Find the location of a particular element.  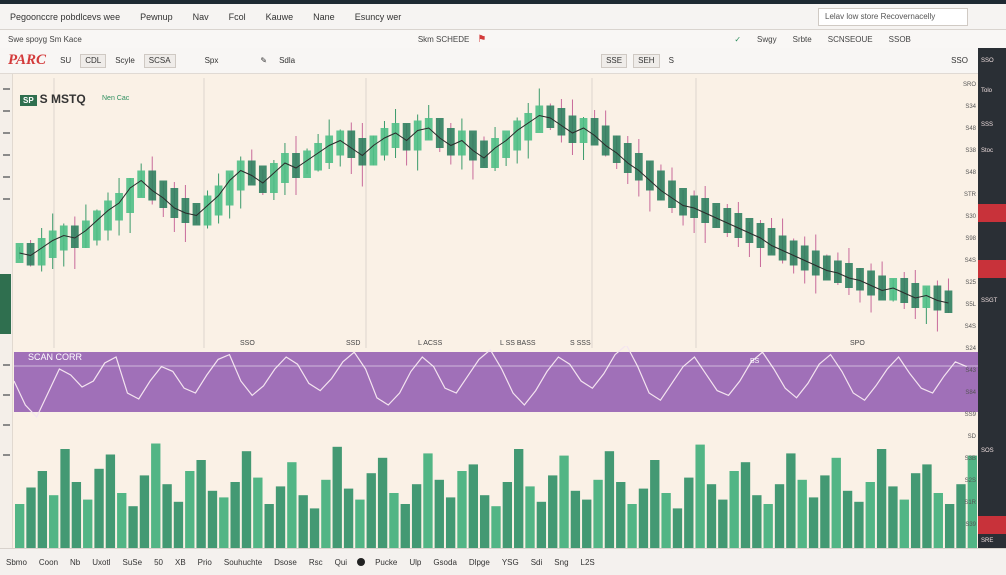

panel-item-2: SSS is located at coordinates (992, 127).